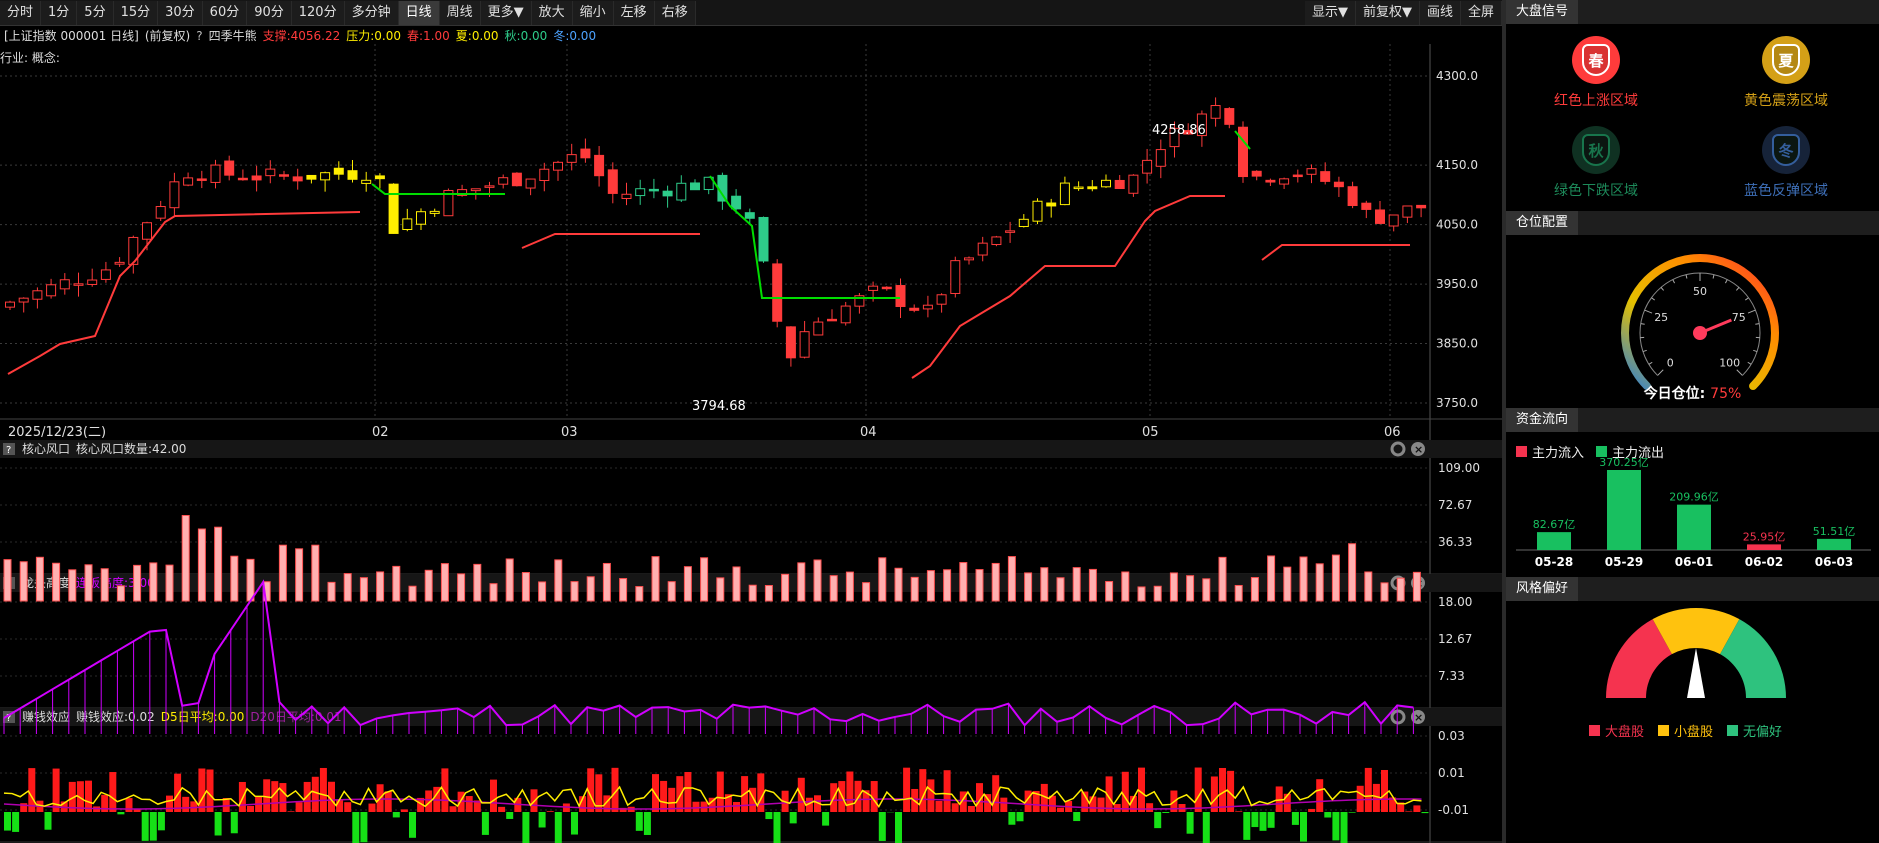 The width and height of the screenshot is (1879, 843). I want to click on period-button-10: 周线, so click(460, 12).